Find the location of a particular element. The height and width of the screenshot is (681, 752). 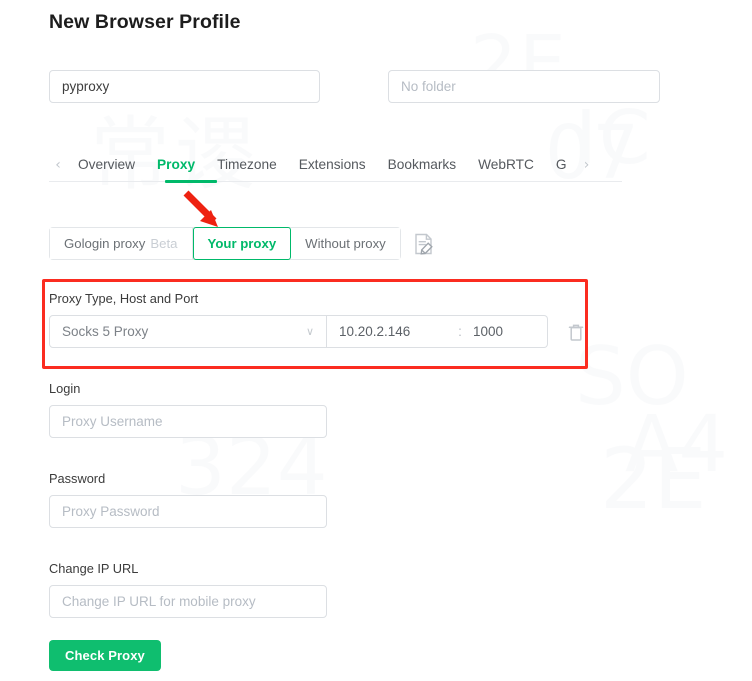

proxy-host-input is located at coordinates (391, 331).